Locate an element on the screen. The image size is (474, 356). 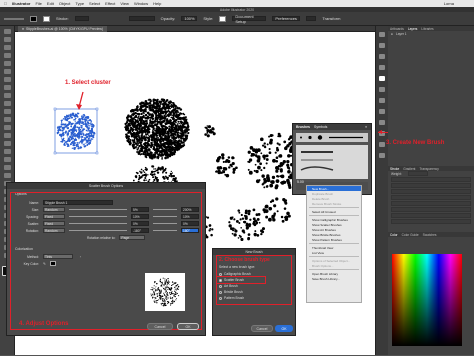
scale-tool-icon is located at coordinates (7, 143).